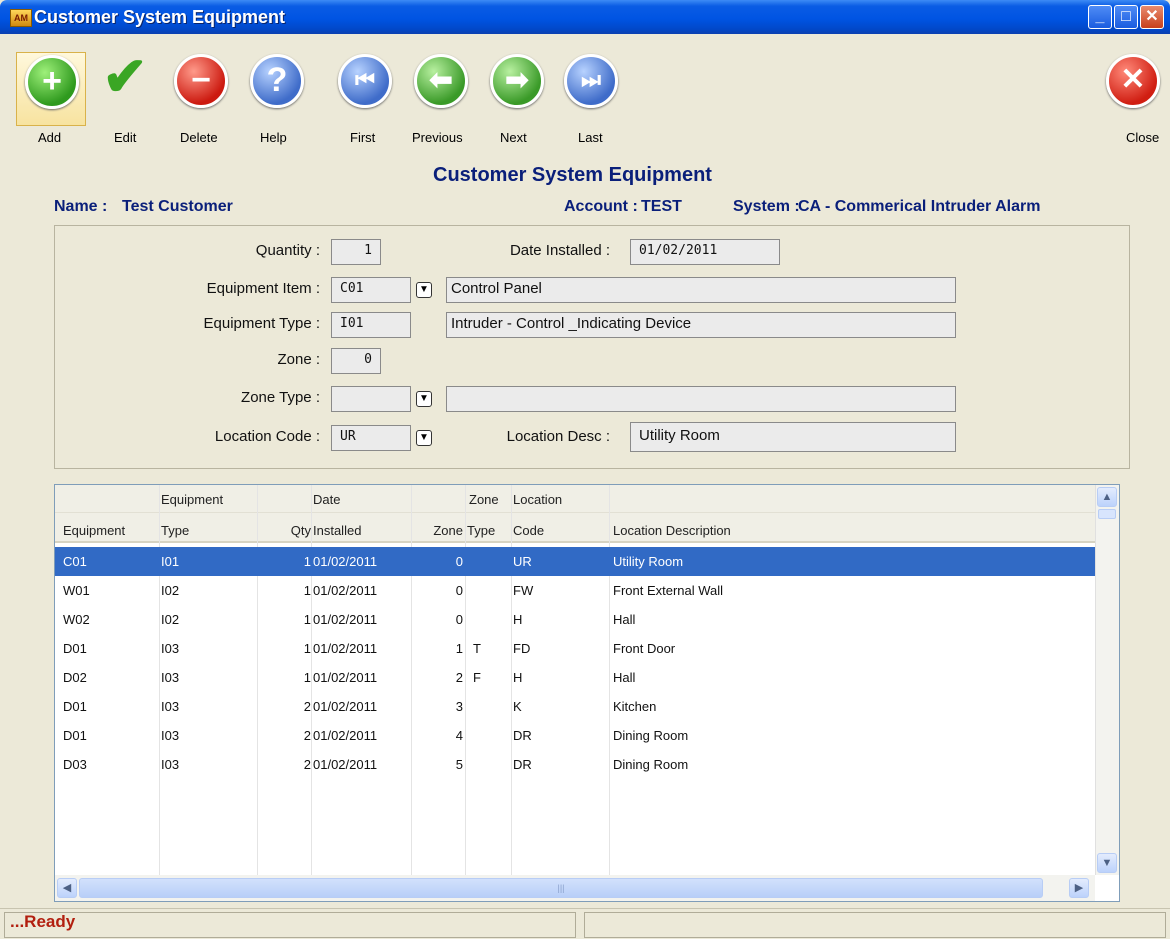 This screenshot has height=939, width=1170. What do you see at coordinates (513, 137) in the screenshot?
I see `next-label: Next` at bounding box center [513, 137].